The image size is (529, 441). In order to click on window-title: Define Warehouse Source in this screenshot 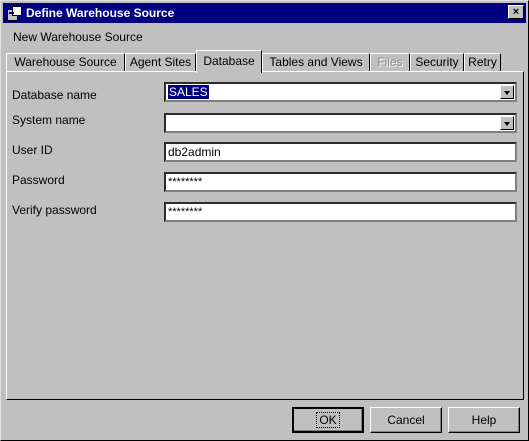, I will do `click(100, 13)`.